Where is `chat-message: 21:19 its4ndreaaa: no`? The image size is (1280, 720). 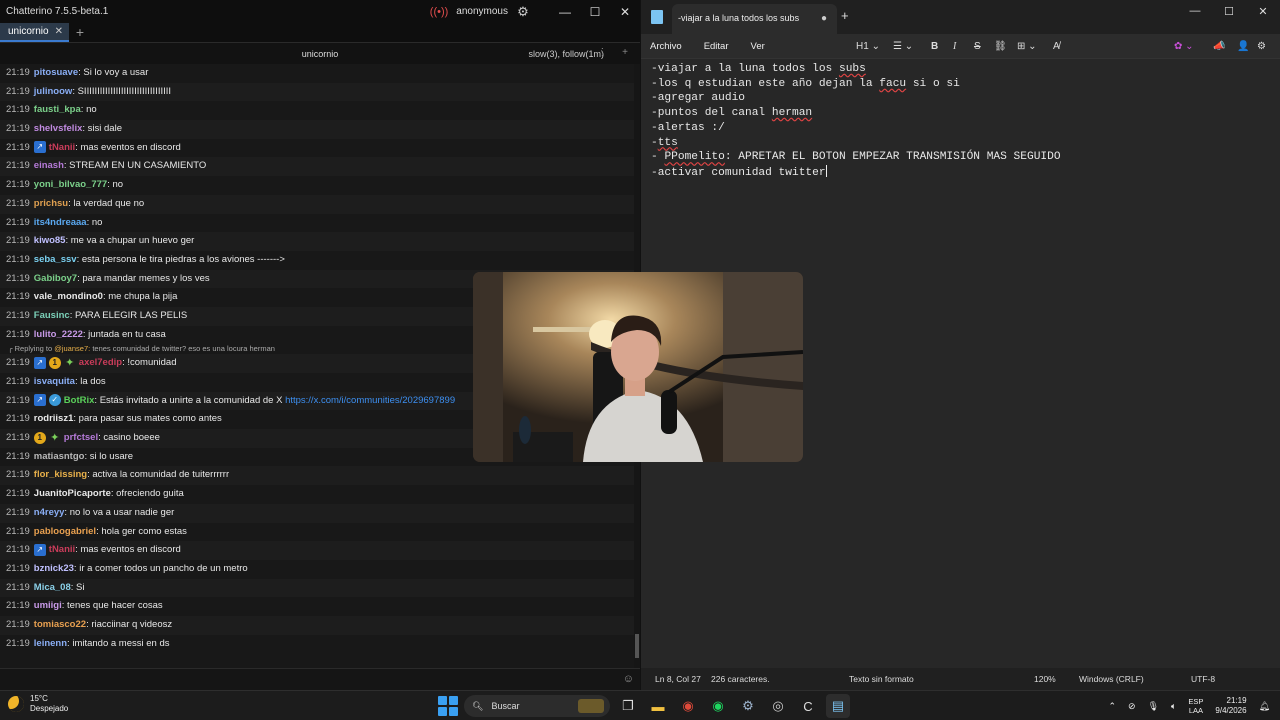
chat-message: 21:19 its4ndreaaa: no is located at coordinates (320, 223).